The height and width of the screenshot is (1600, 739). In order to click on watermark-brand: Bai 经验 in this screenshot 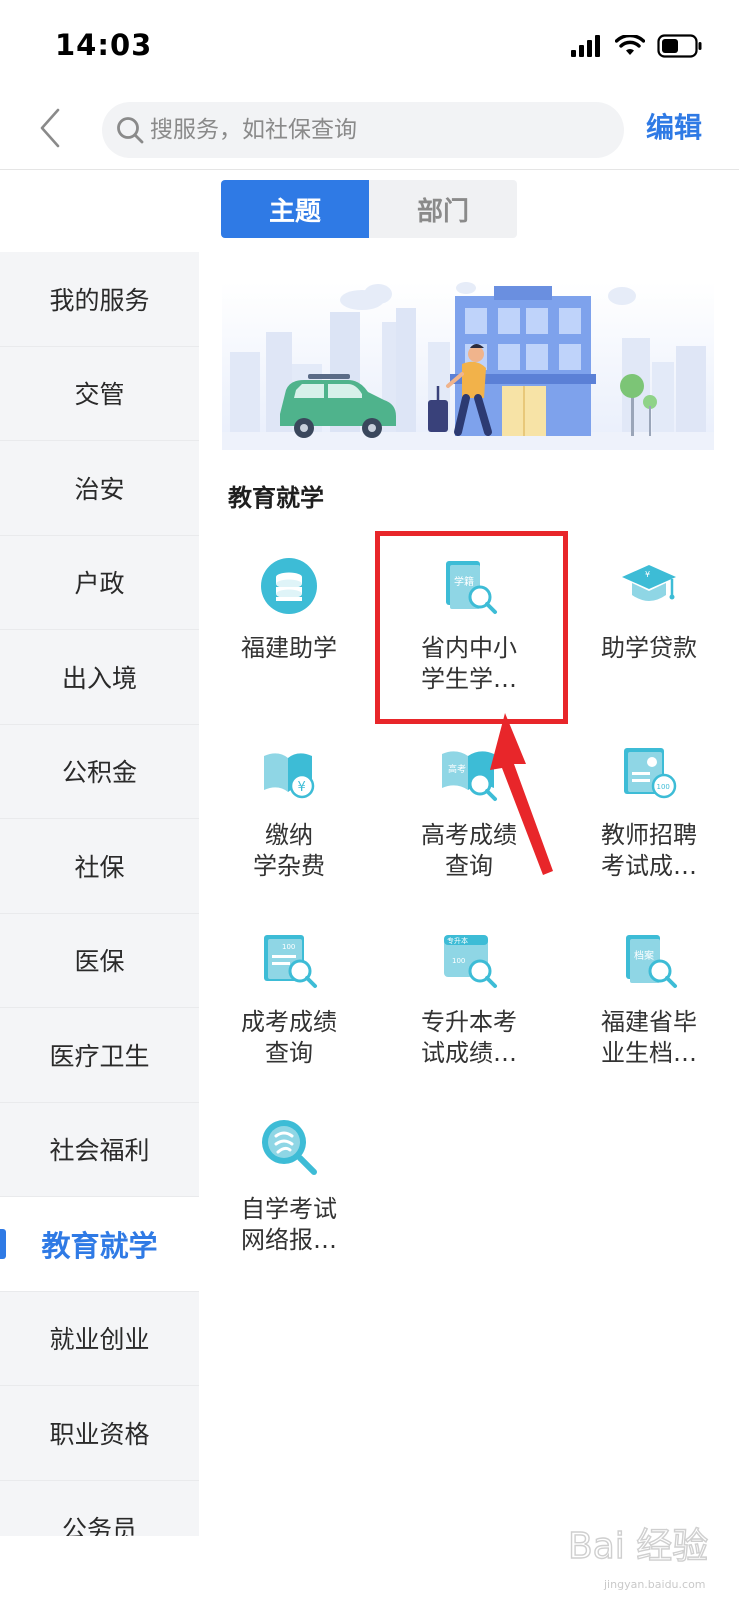, I will do `click(638, 1546)`.